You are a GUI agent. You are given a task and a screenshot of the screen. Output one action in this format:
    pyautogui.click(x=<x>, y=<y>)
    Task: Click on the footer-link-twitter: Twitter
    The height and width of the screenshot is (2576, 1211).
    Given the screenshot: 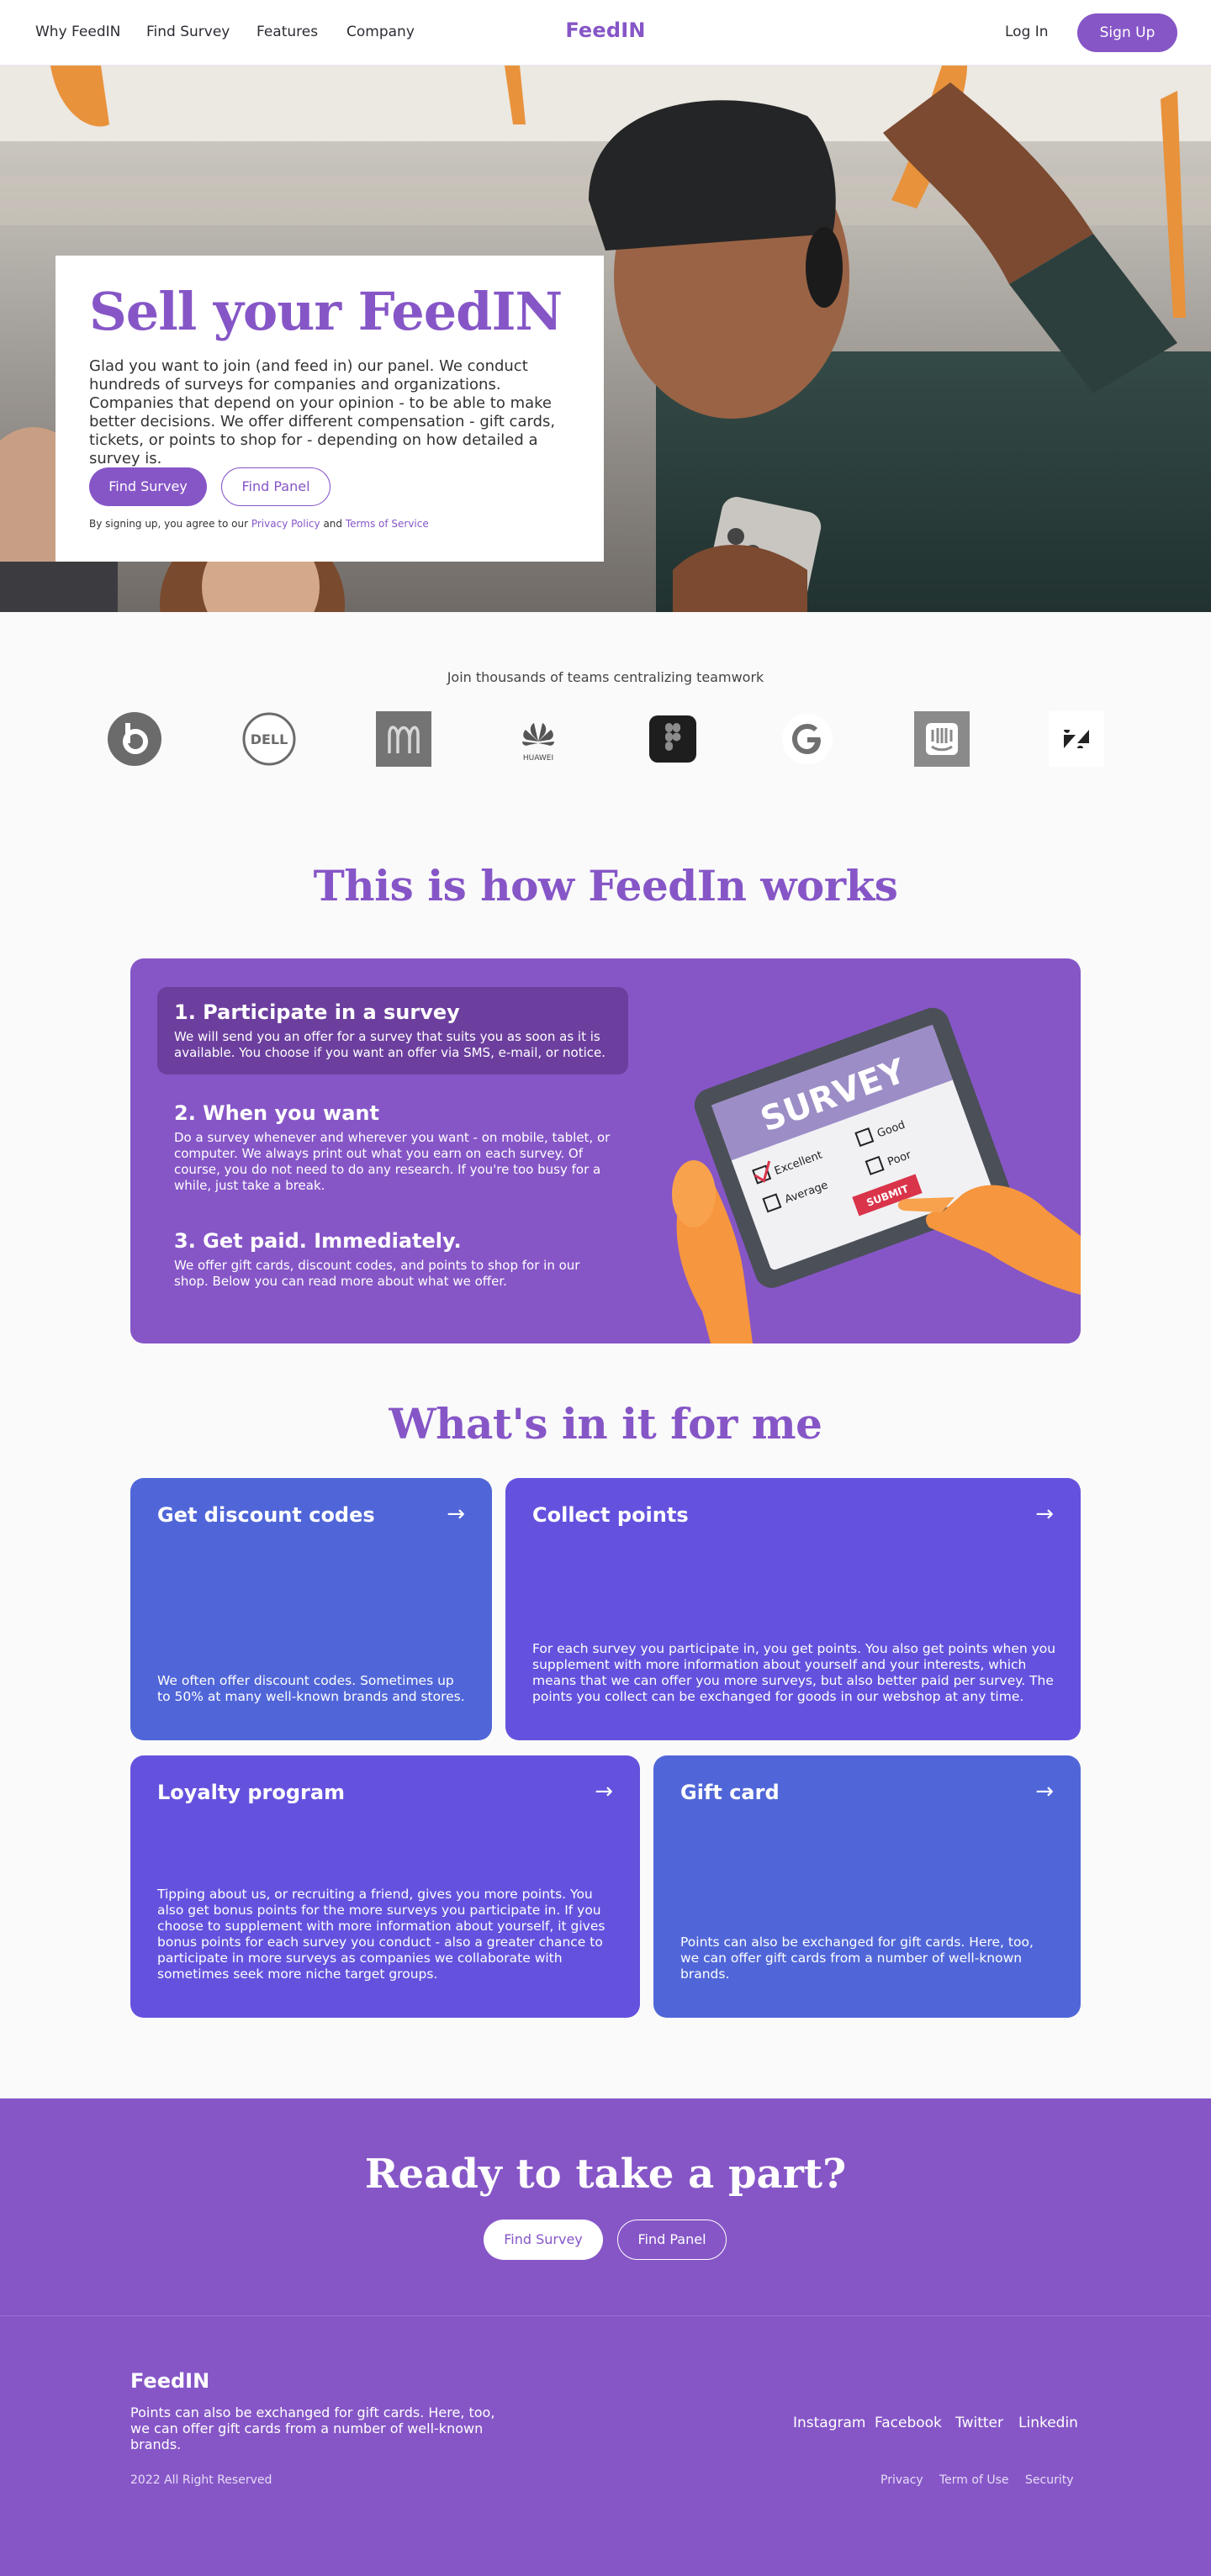 What is the action you would take?
    pyautogui.click(x=979, y=2423)
    